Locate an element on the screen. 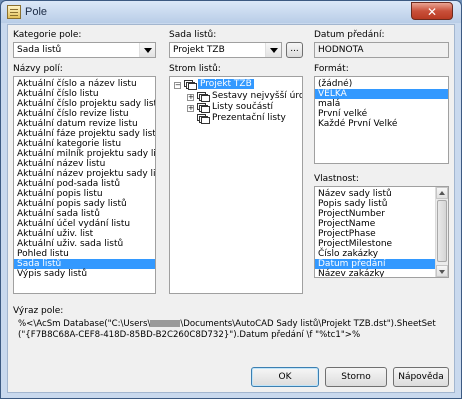  nazvy-list-item: Aktuální uživ. list is located at coordinates (84, 234).